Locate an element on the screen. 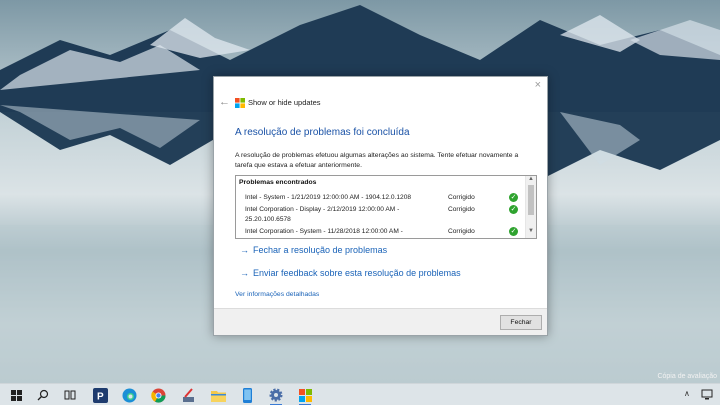 This screenshot has width=720, height=405. scroll-down-icon: ▼ is located at coordinates (531, 231).